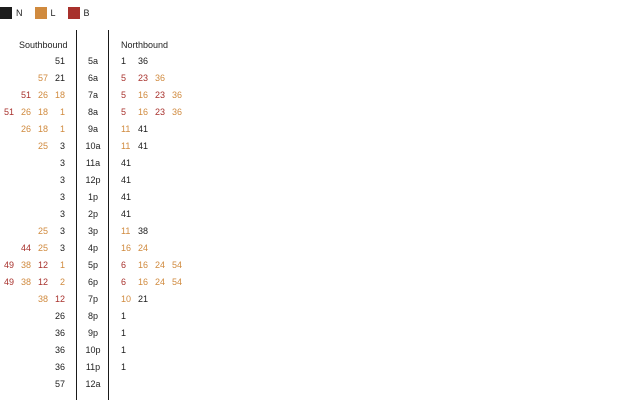 The image size is (640, 400). I want to click on time-label: 9a, so click(92, 129).